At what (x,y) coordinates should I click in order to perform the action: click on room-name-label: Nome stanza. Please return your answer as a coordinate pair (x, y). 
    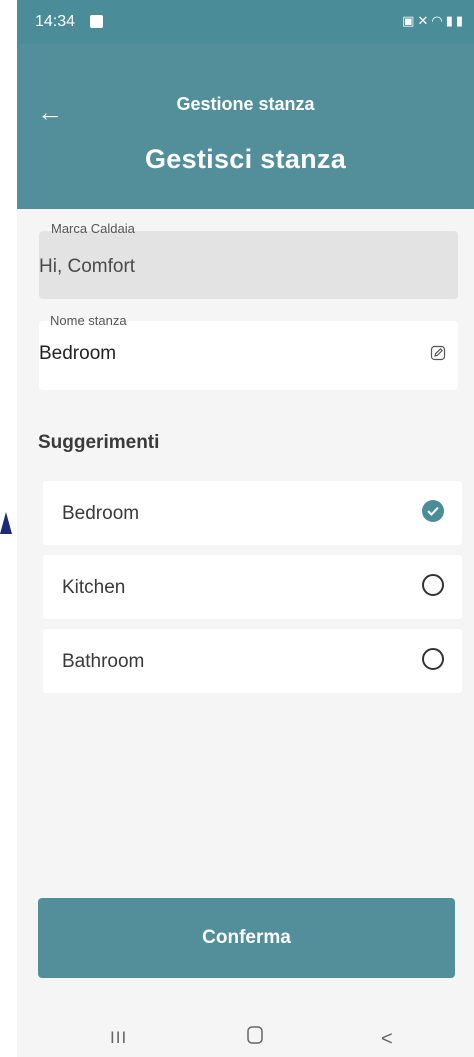
    Looking at the image, I should click on (88, 320).